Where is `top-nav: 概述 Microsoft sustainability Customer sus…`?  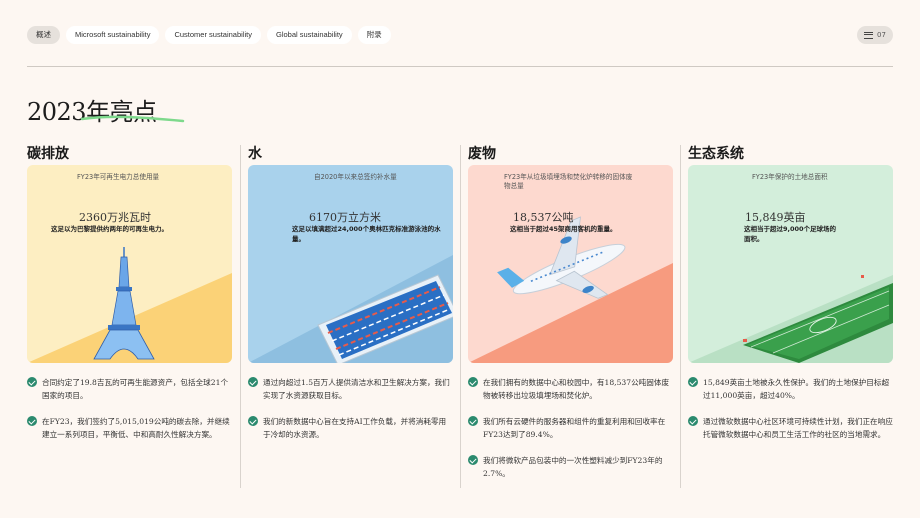
top-nav: 概述 Microsoft sustainability Customer sus… is located at coordinates (209, 35).